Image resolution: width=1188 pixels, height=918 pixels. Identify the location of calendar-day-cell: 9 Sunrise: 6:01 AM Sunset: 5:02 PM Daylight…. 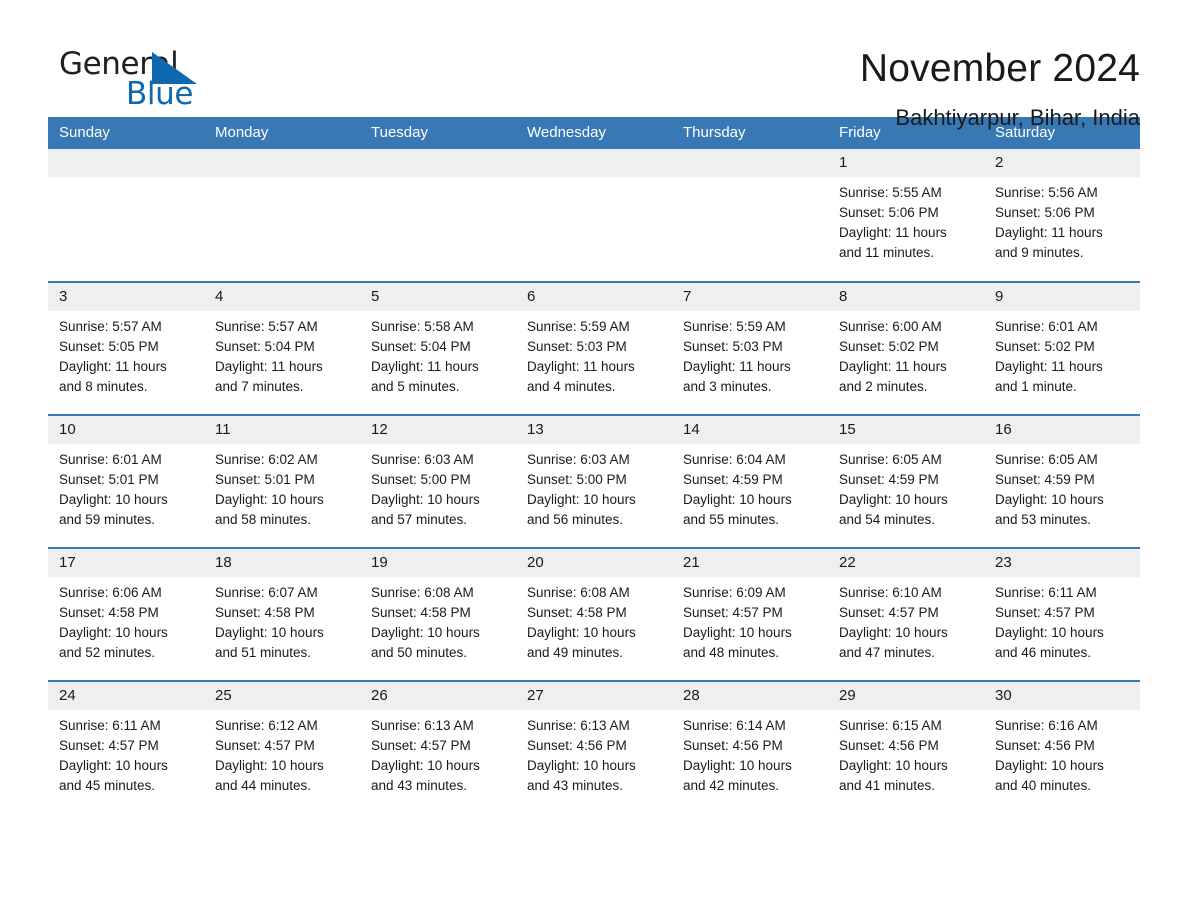
(1062, 348).